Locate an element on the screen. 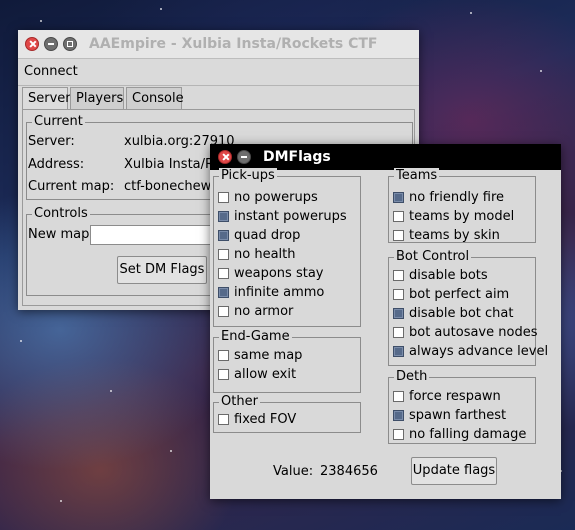  deth-checkbox-force-respawn: force respawn is located at coordinates (447, 396).